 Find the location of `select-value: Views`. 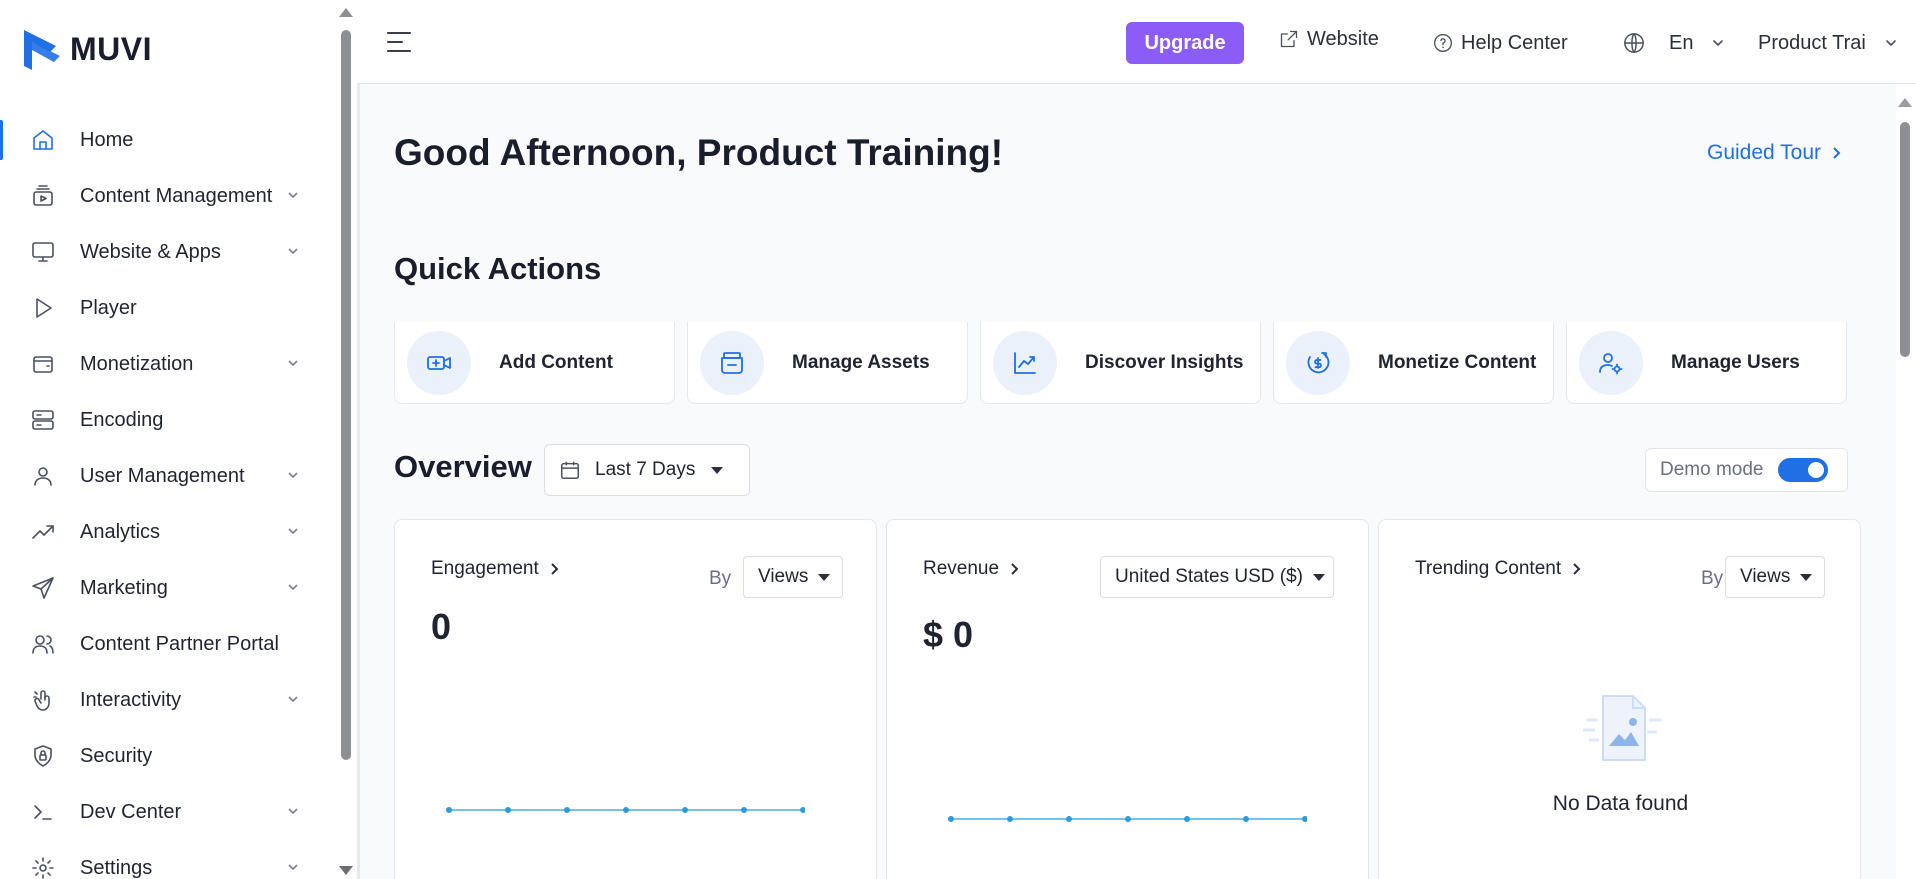

select-value: Views is located at coordinates (783, 576).